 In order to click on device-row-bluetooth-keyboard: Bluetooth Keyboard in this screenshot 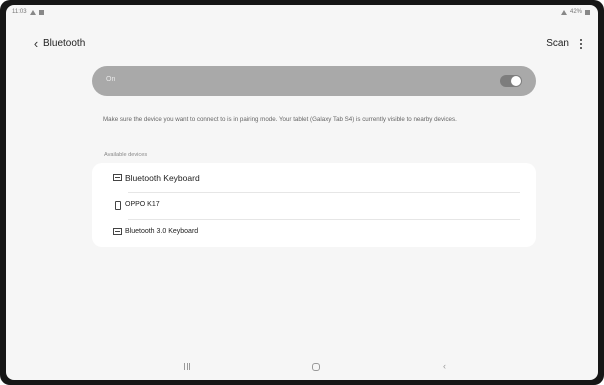, I will do `click(314, 179)`.